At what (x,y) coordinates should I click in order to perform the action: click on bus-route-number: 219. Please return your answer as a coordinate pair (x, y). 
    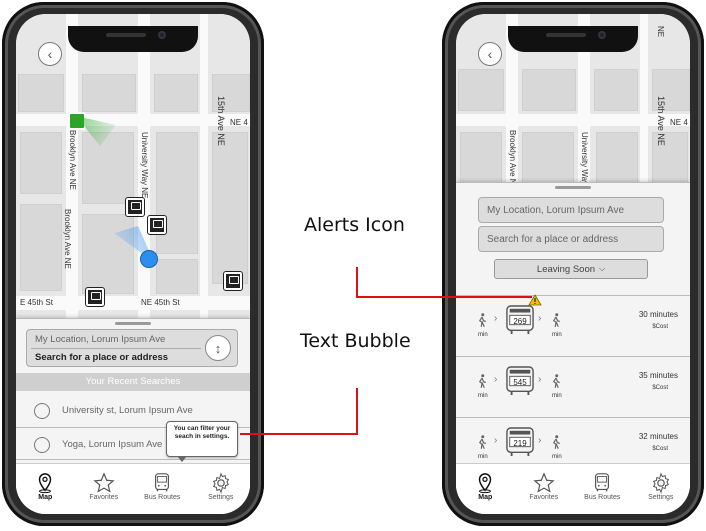
    Looking at the image, I should click on (520, 443).